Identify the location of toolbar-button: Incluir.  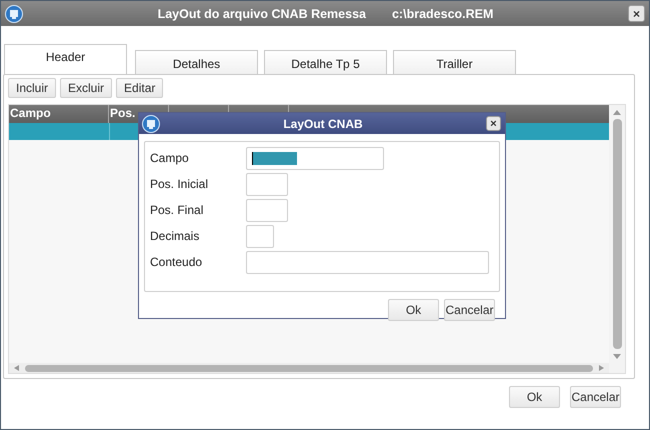
(32, 88).